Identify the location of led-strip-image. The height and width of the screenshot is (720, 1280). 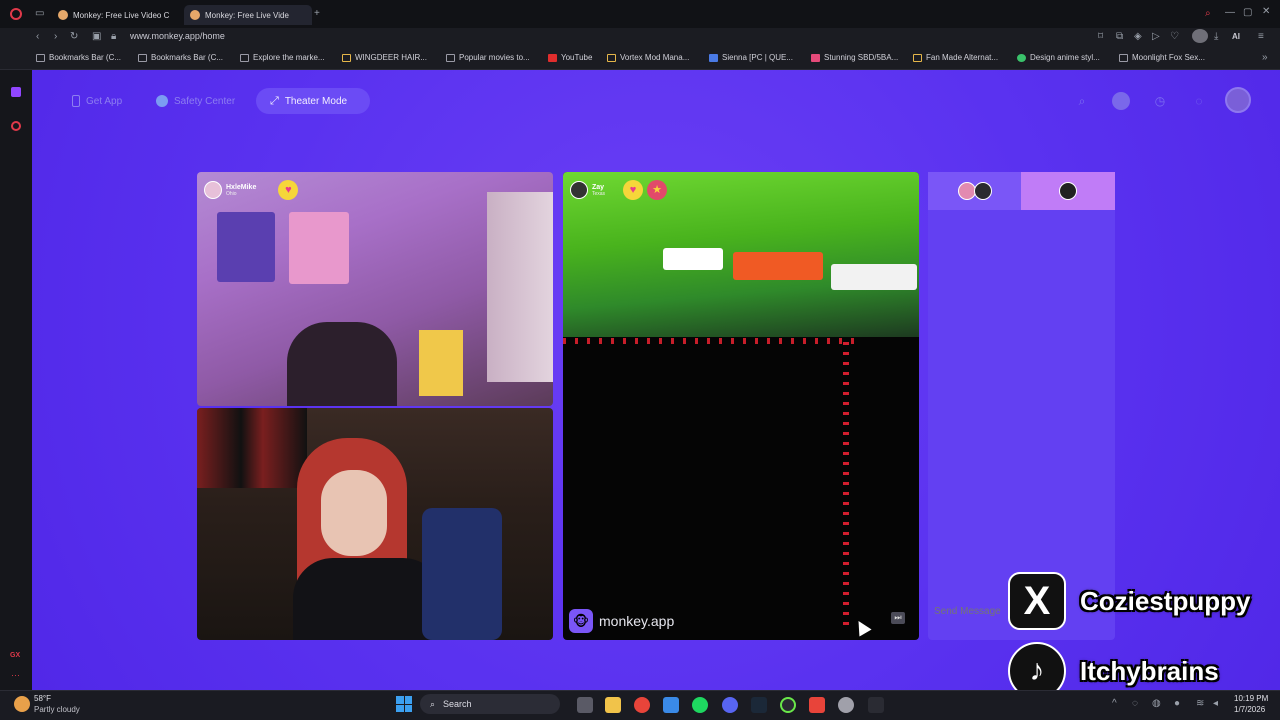
(846, 487).